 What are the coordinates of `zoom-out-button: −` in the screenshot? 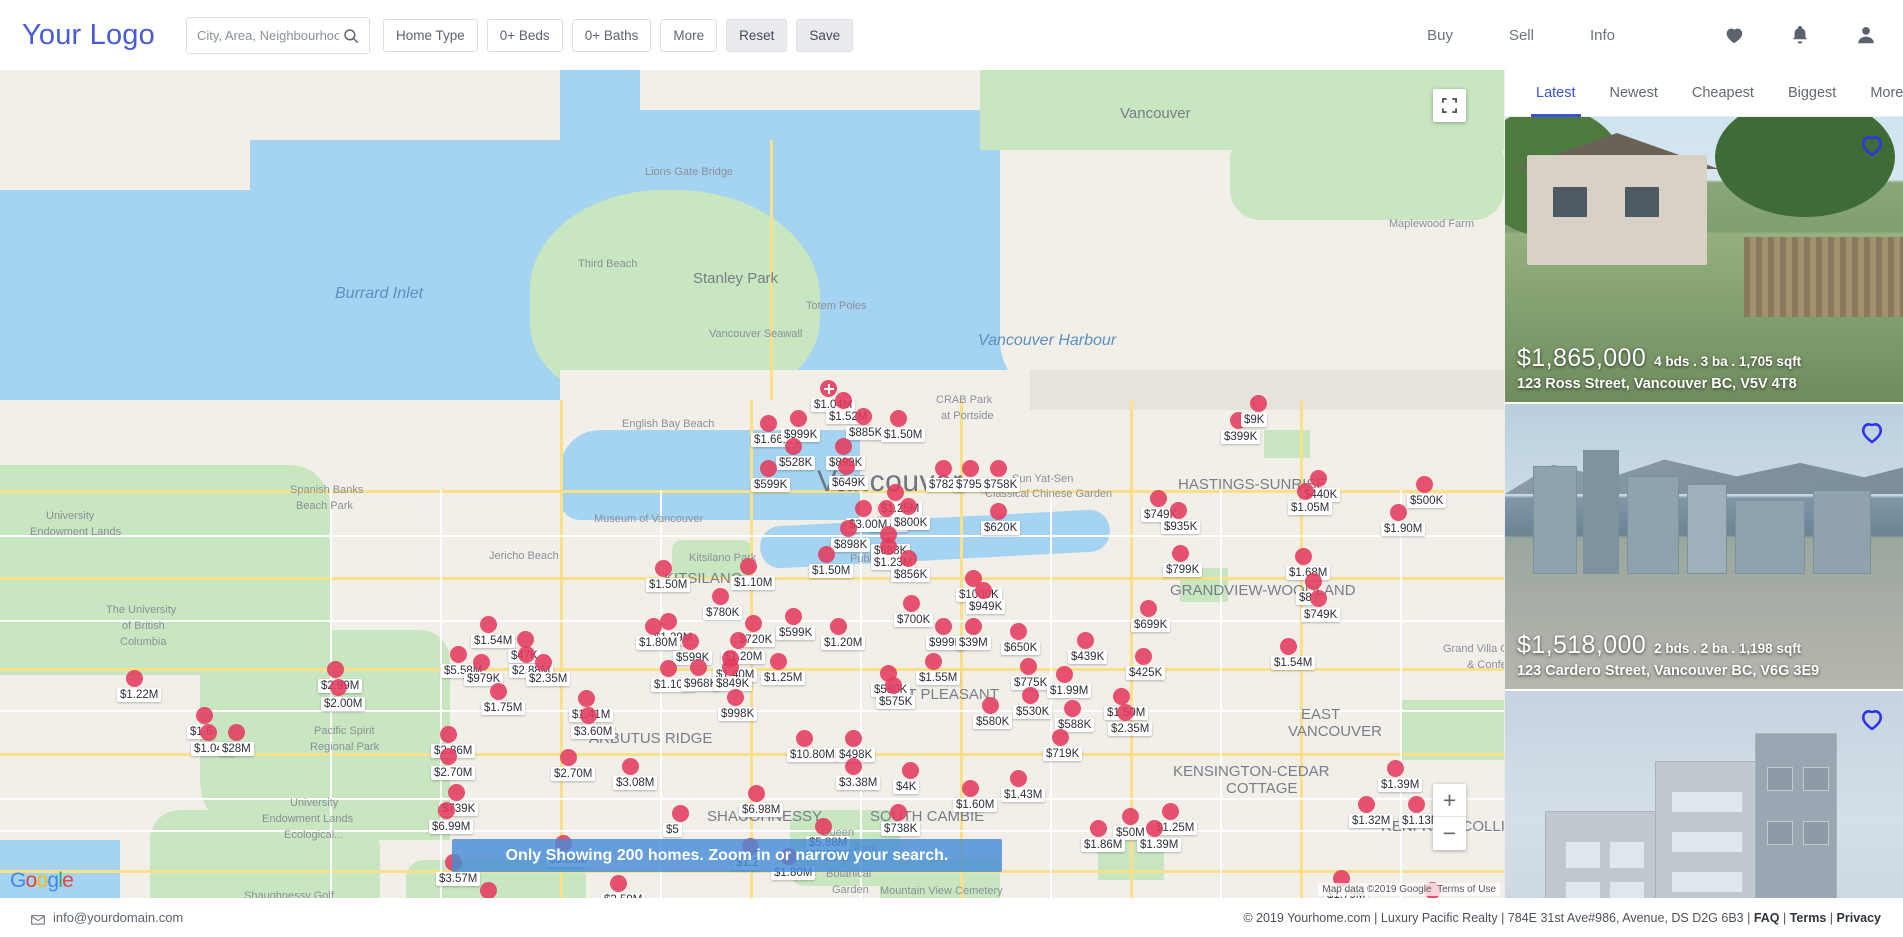 It's located at (1449, 833).